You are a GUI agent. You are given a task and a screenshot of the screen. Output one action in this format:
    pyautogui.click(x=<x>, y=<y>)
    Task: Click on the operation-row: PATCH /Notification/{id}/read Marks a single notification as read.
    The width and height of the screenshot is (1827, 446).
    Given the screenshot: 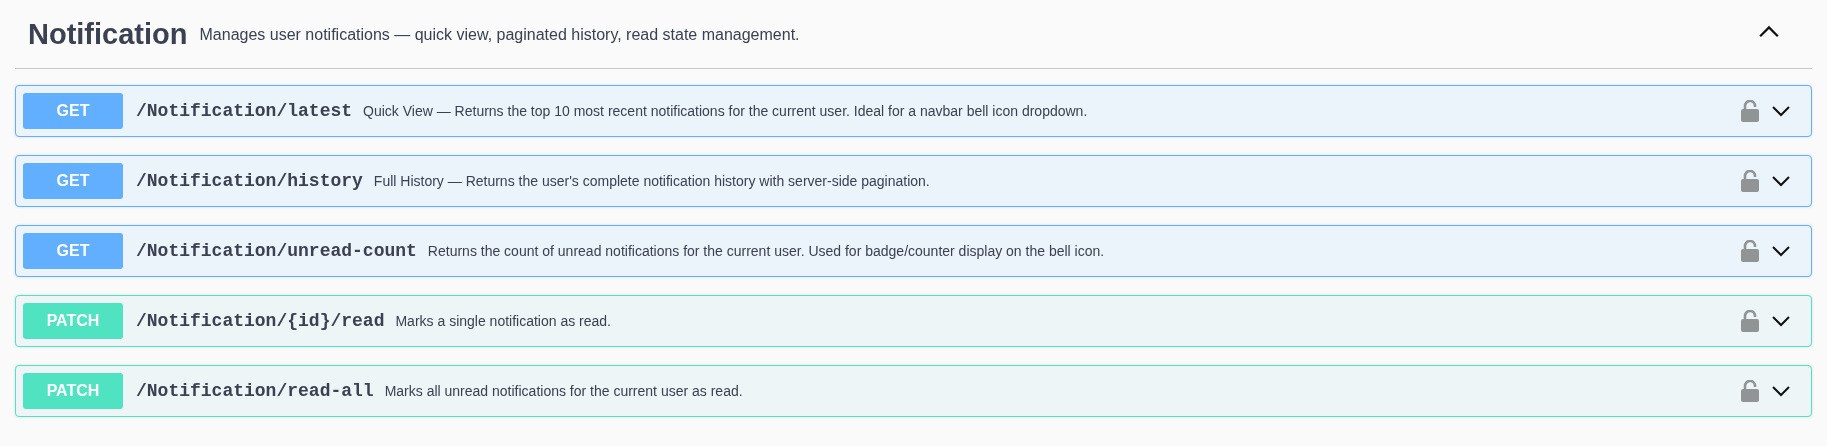 What is the action you would take?
    pyautogui.click(x=913, y=321)
    